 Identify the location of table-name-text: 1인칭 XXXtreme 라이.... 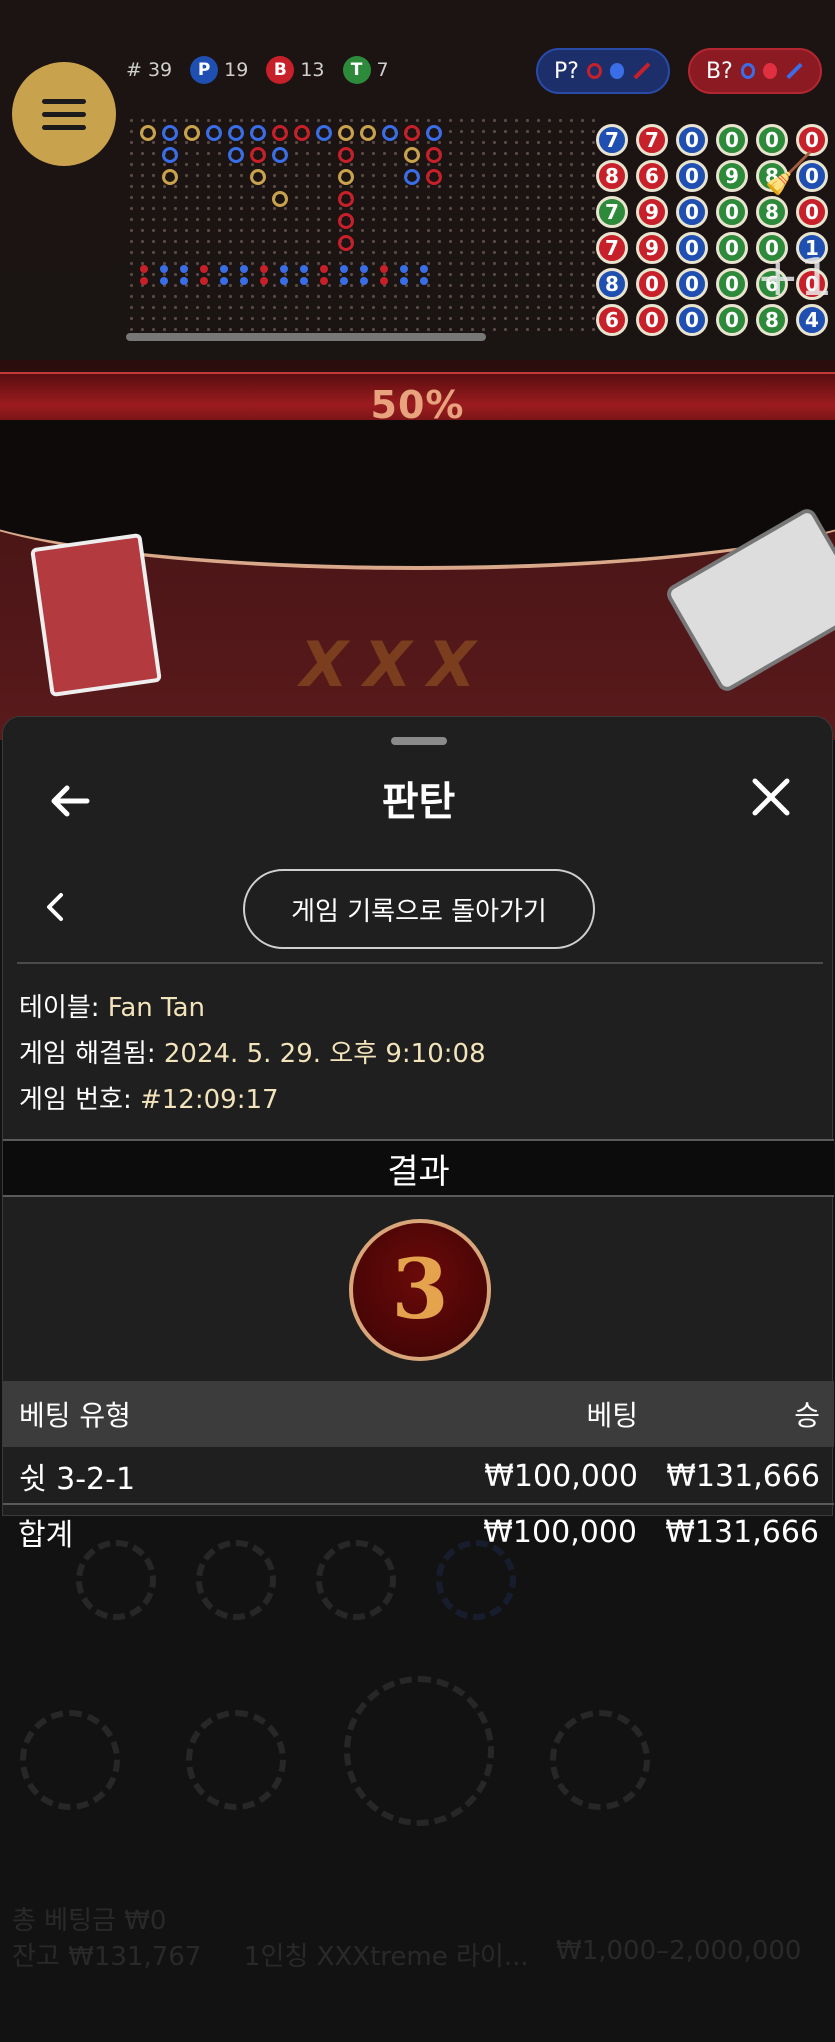
(386, 1957).